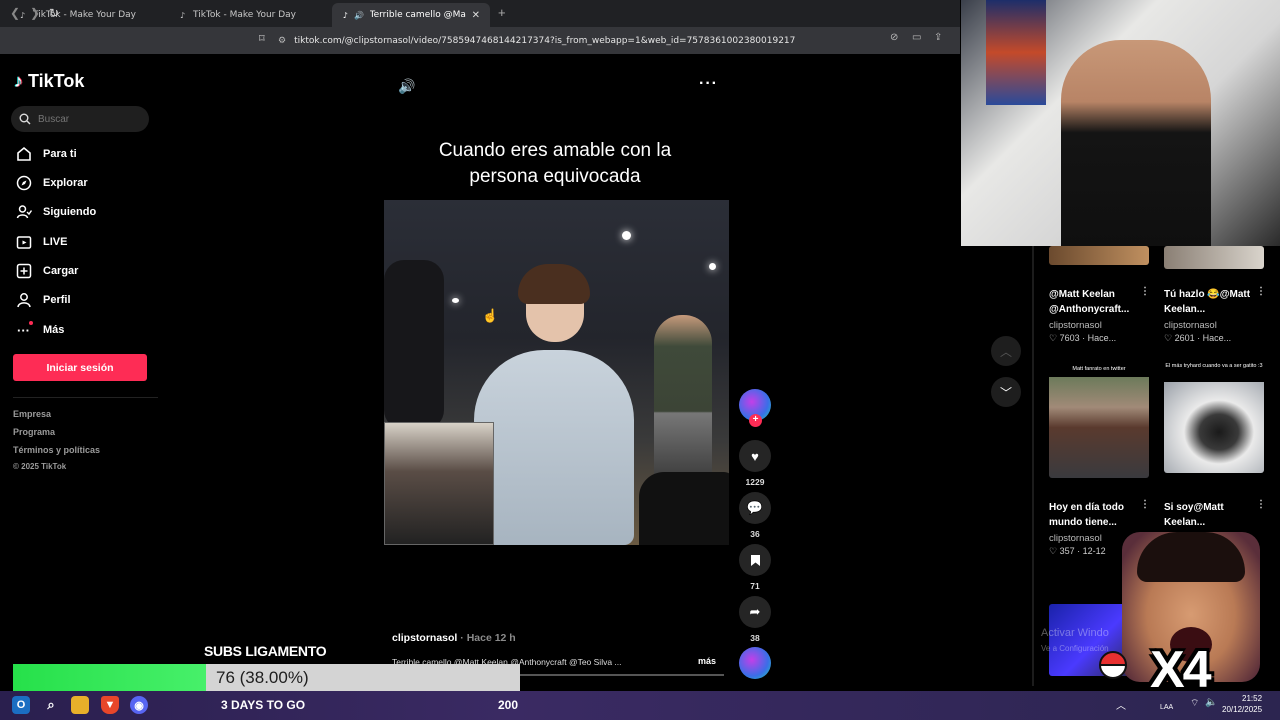 The image size is (1280, 720). What do you see at coordinates (54, 330) in the screenshot?
I see `nav-item-label: Más` at bounding box center [54, 330].